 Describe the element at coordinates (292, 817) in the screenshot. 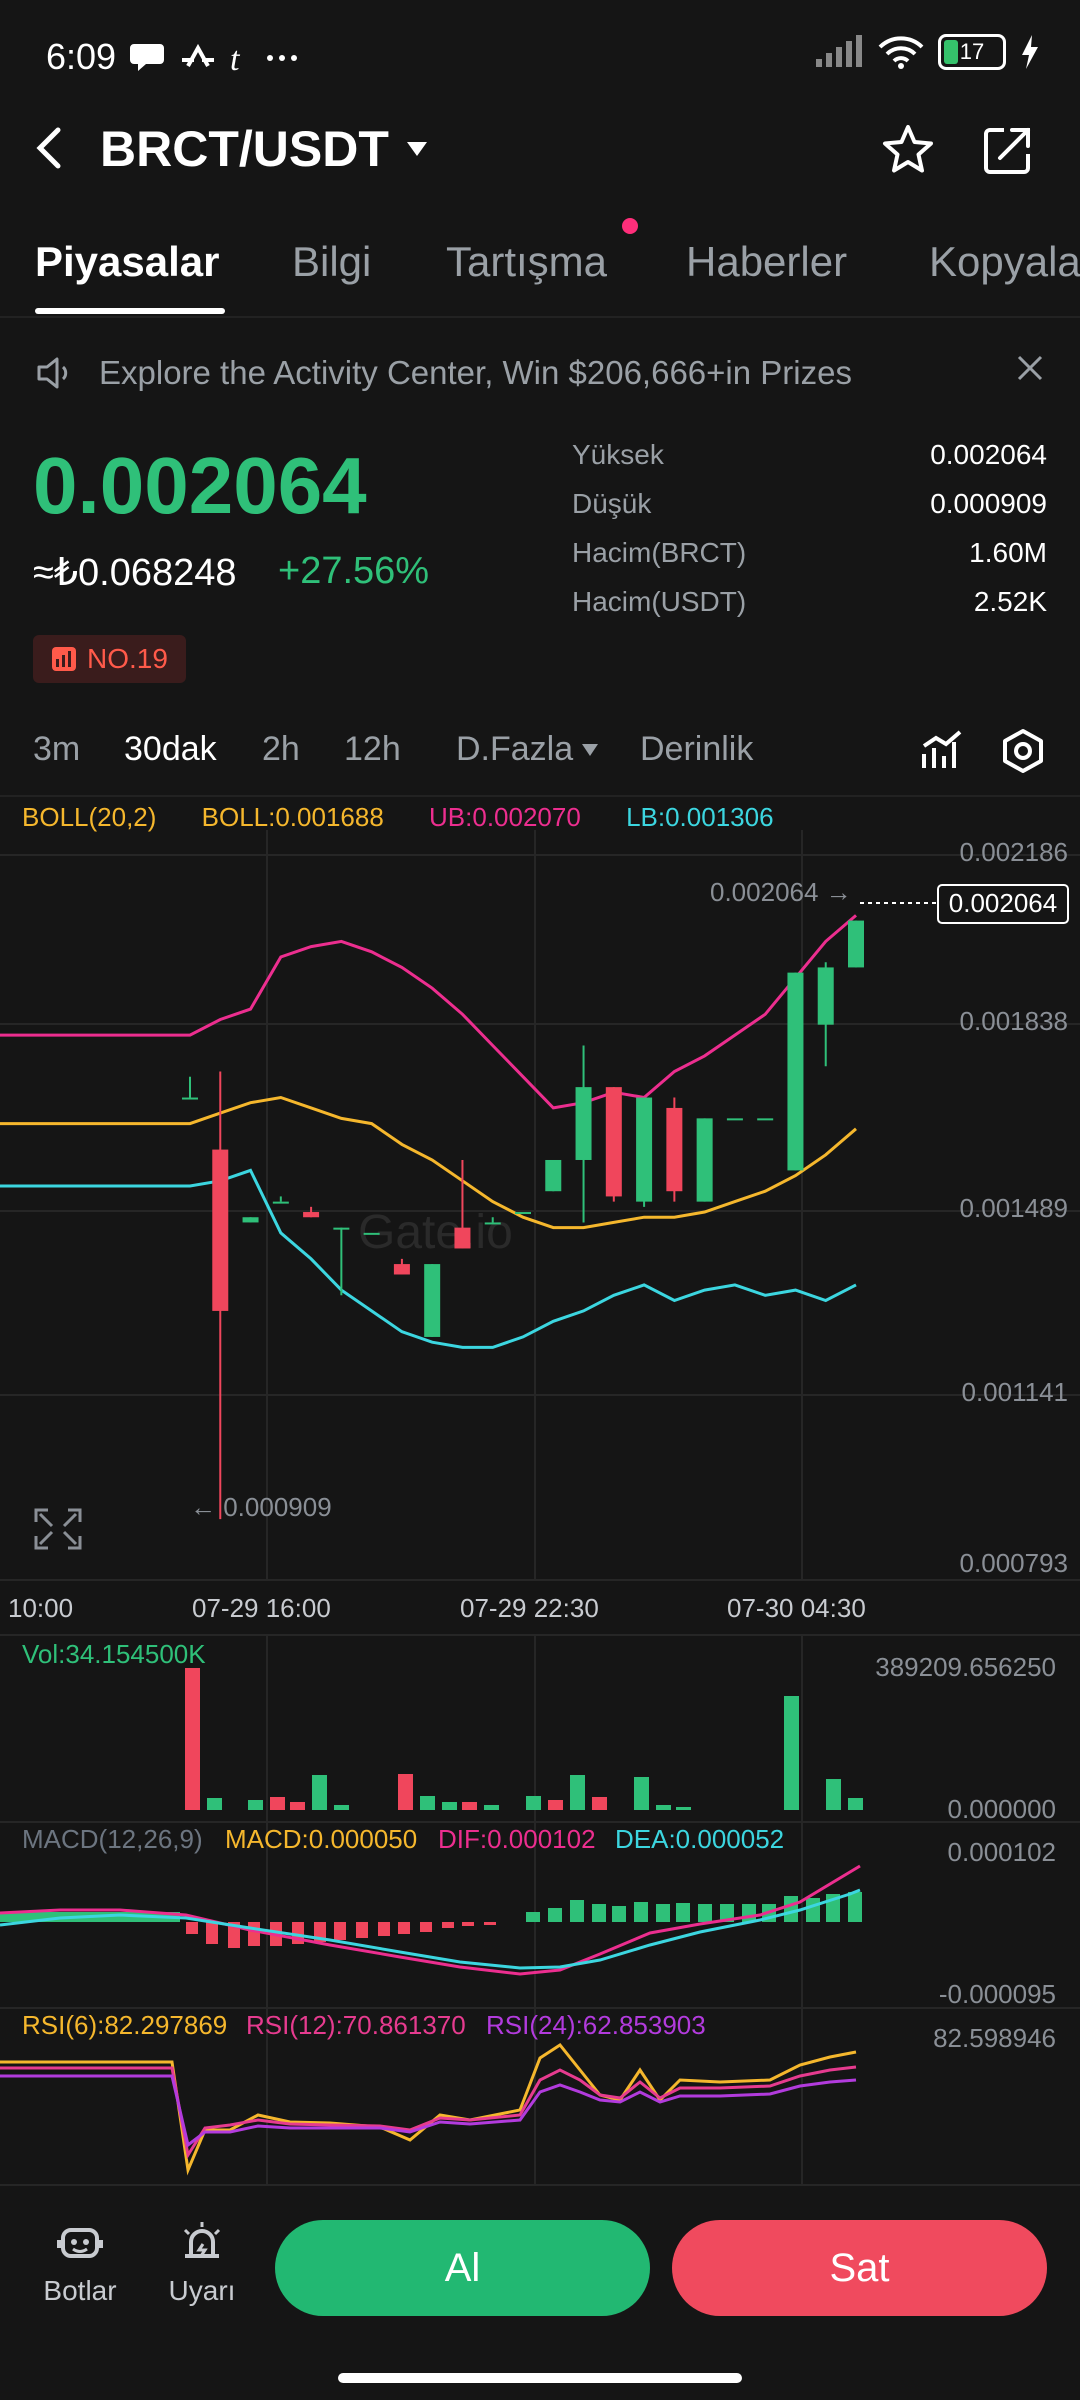

I see `boll-value: BOLL:0.001688` at that location.